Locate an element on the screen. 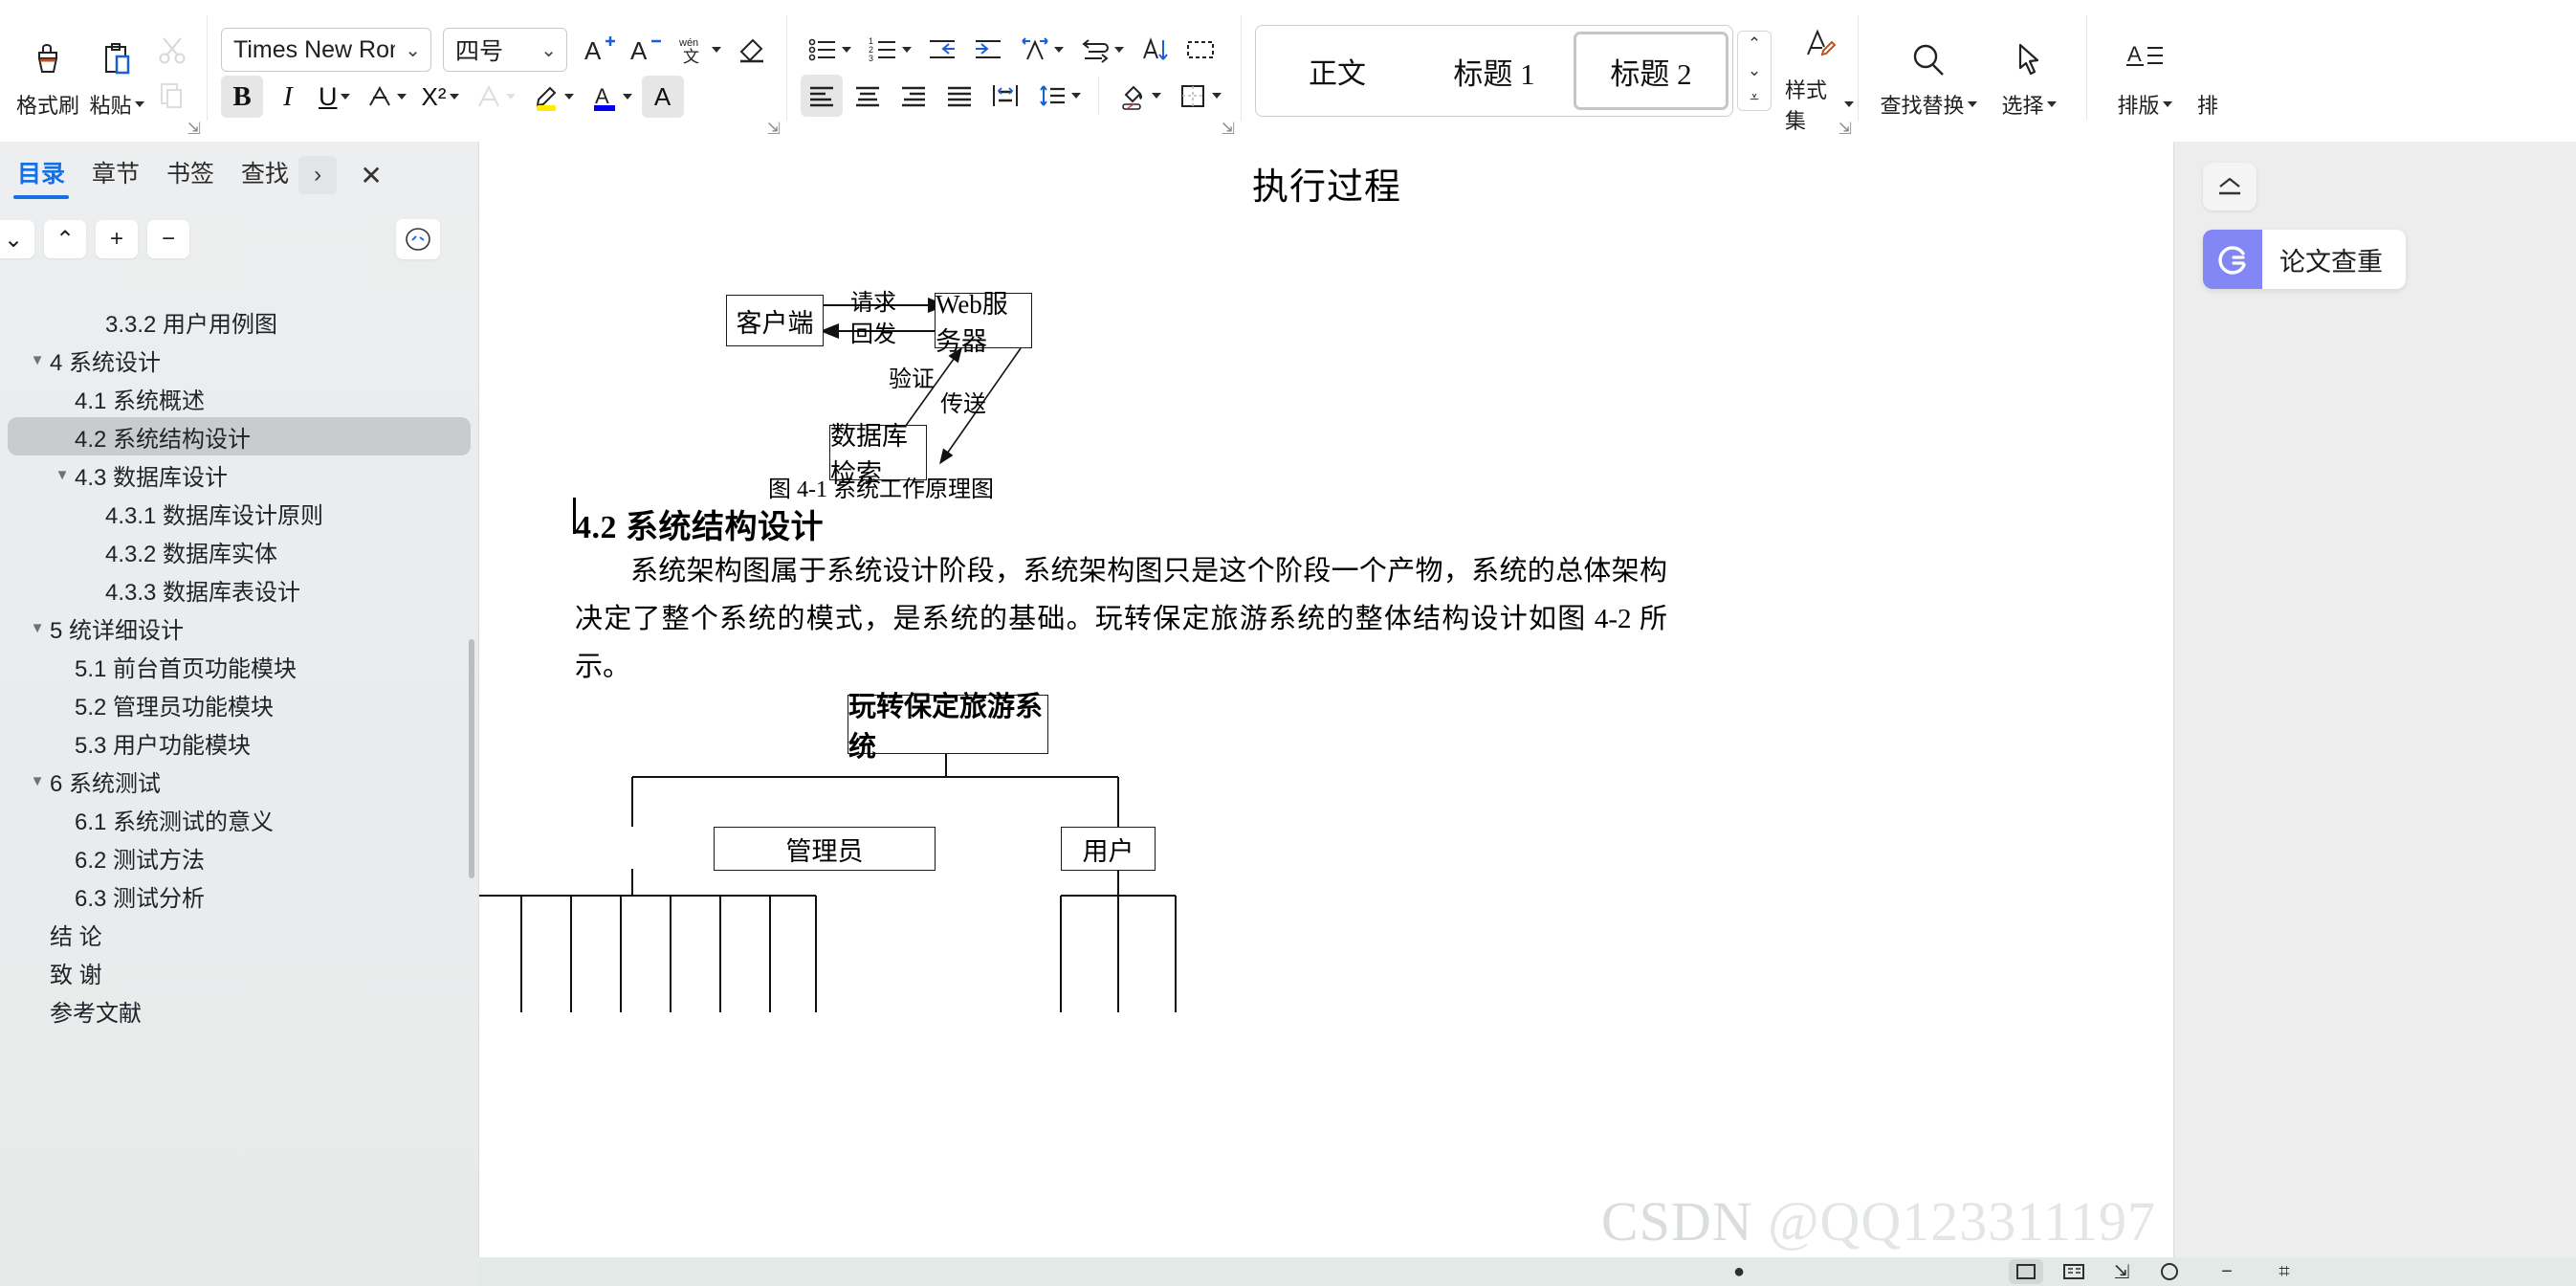 This screenshot has width=2576, height=1286. shading-button is located at coordinates (1139, 96).